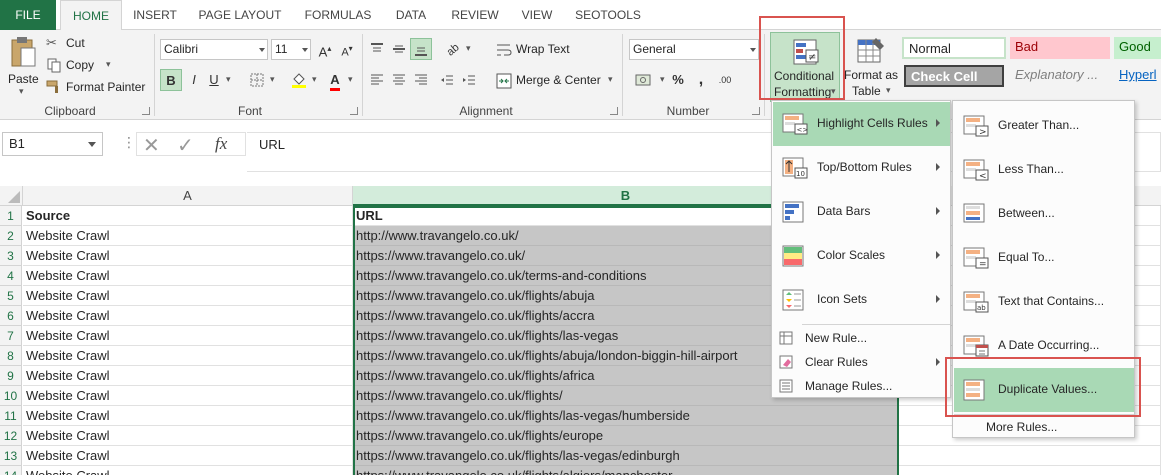 The image size is (1161, 475). Describe the element at coordinates (701, 80) in the screenshot. I see `comma-button: ,` at that location.